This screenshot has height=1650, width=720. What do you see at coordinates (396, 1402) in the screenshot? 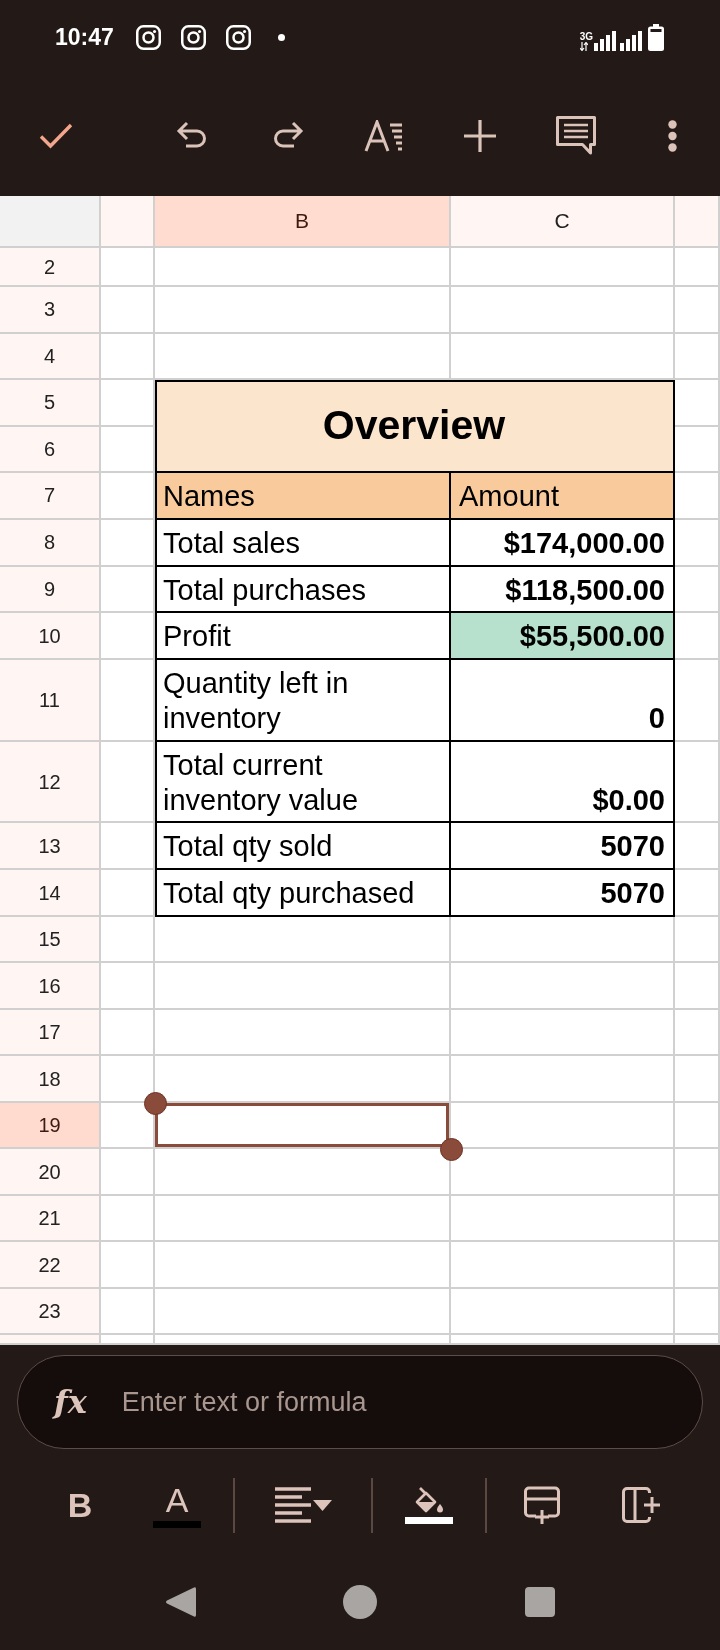
I see `formula-input: Enter text or formula` at bounding box center [396, 1402].